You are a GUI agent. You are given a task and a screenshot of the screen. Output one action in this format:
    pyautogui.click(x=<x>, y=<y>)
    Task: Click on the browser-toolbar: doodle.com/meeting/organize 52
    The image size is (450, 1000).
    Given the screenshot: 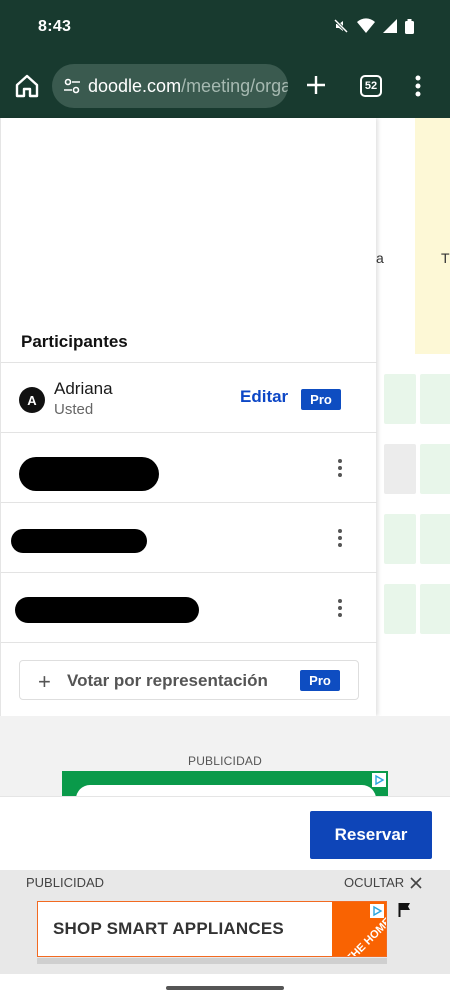 What is the action you would take?
    pyautogui.click(x=225, y=87)
    